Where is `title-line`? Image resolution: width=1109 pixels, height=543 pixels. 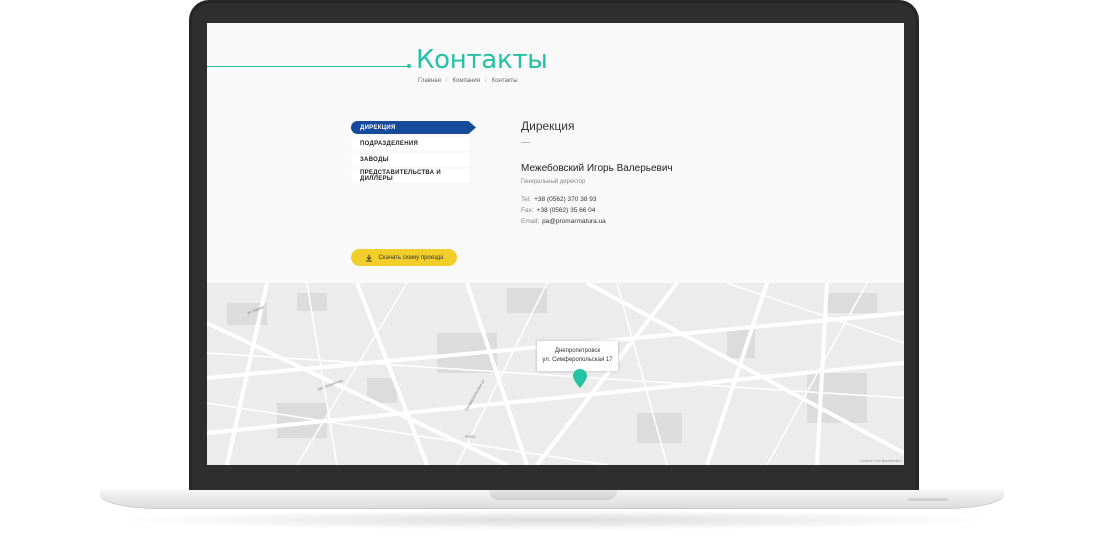 title-line is located at coordinates (308, 66).